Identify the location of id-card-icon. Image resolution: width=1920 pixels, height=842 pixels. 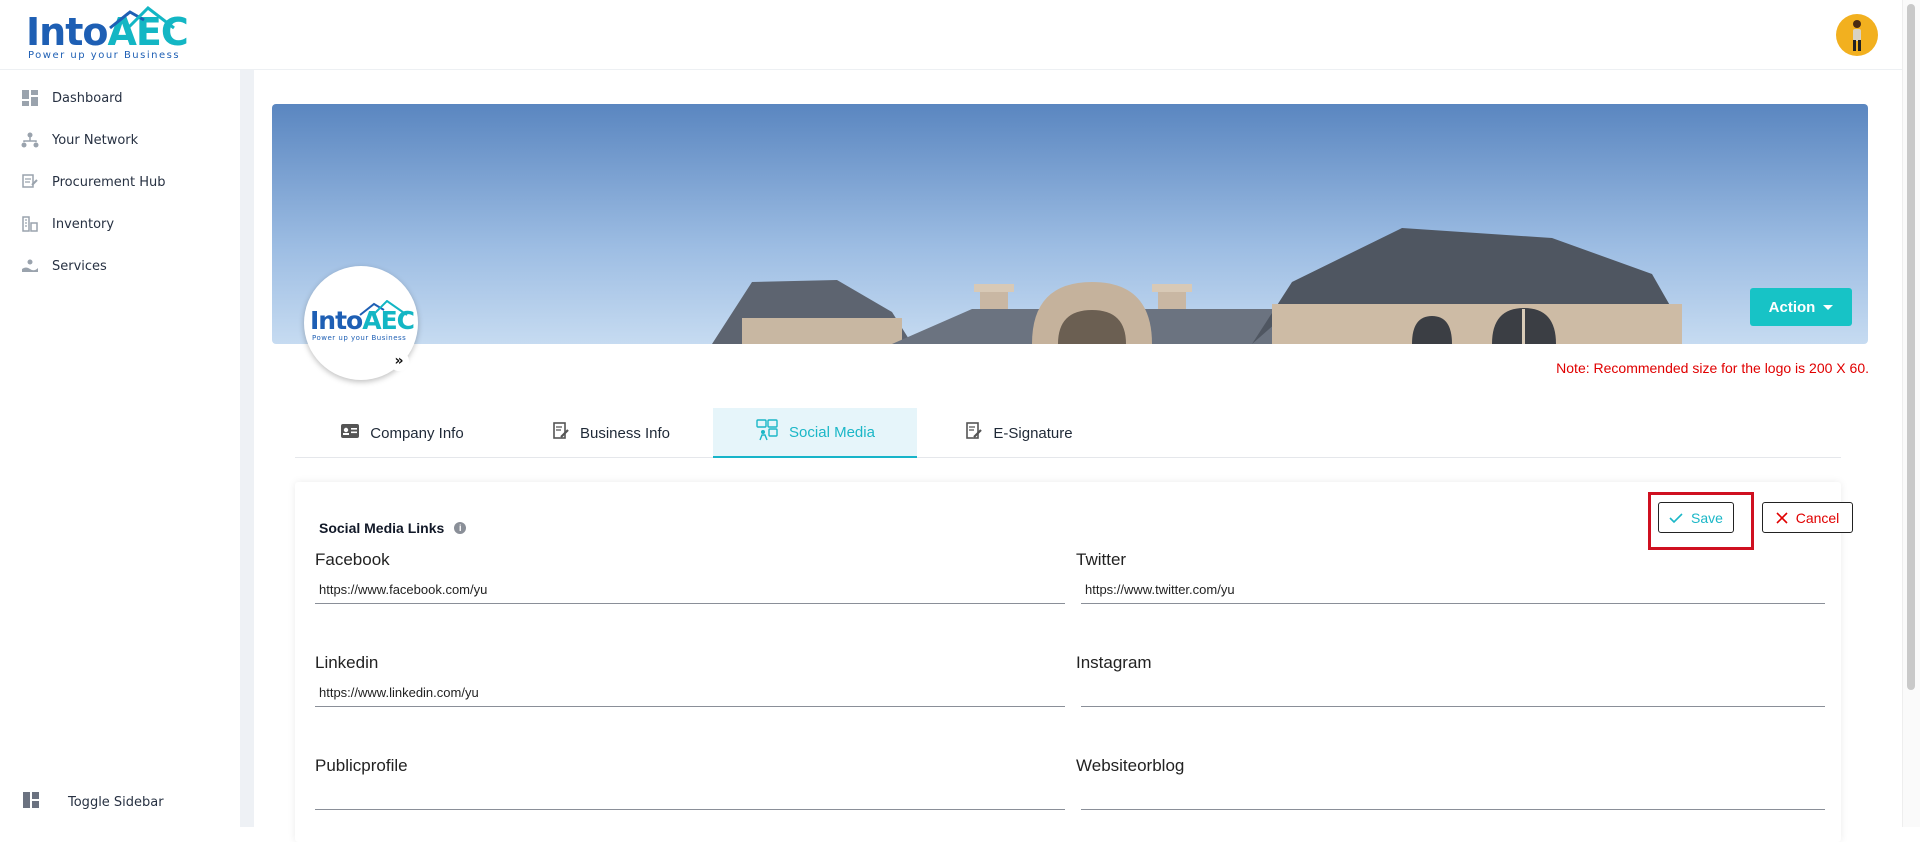
(350, 433).